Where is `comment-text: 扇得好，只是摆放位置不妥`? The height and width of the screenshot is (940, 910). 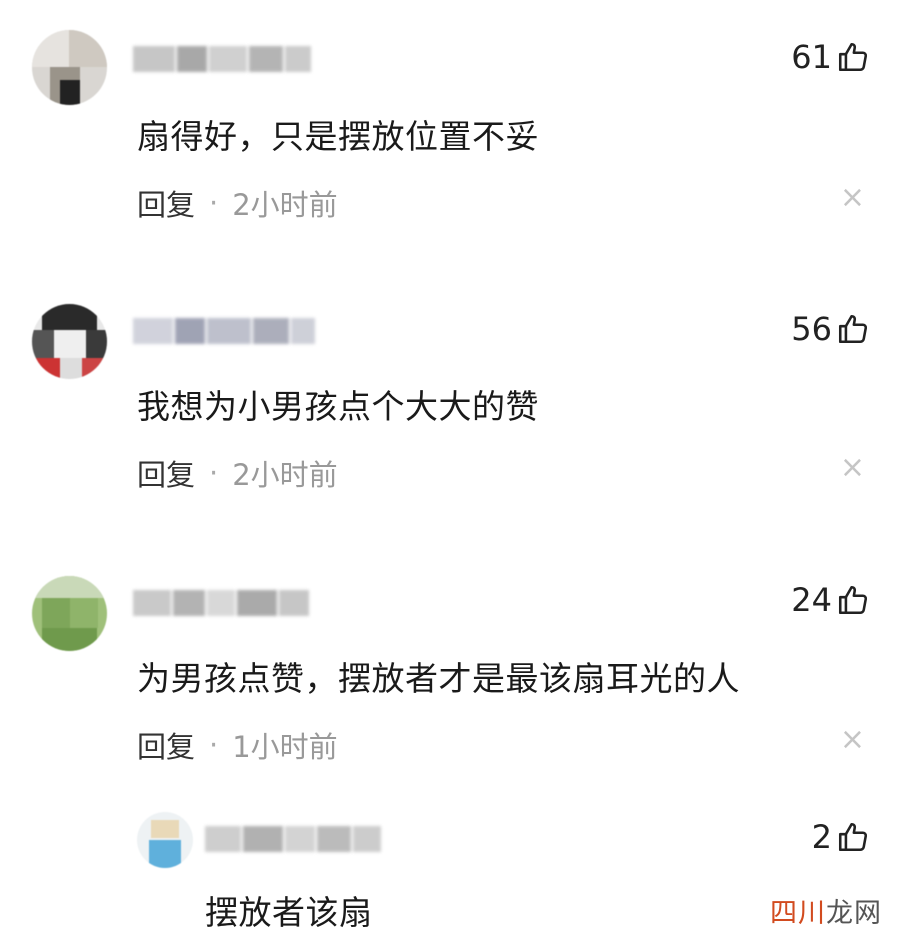
comment-text: 扇得好，只是摆放位置不妥 is located at coordinates (338, 136).